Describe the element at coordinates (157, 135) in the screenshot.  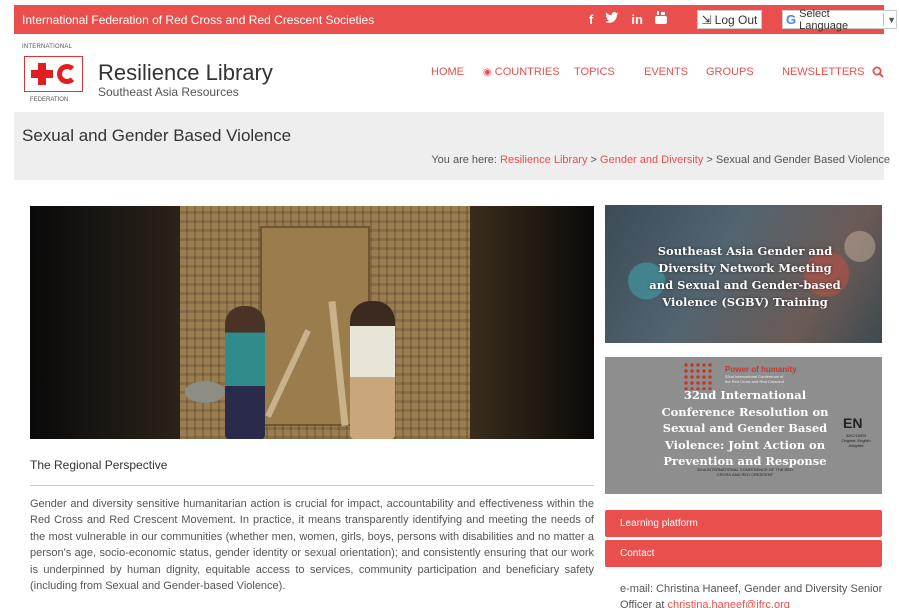
I see `page-title: Sexual and Gender Based Violence` at that location.